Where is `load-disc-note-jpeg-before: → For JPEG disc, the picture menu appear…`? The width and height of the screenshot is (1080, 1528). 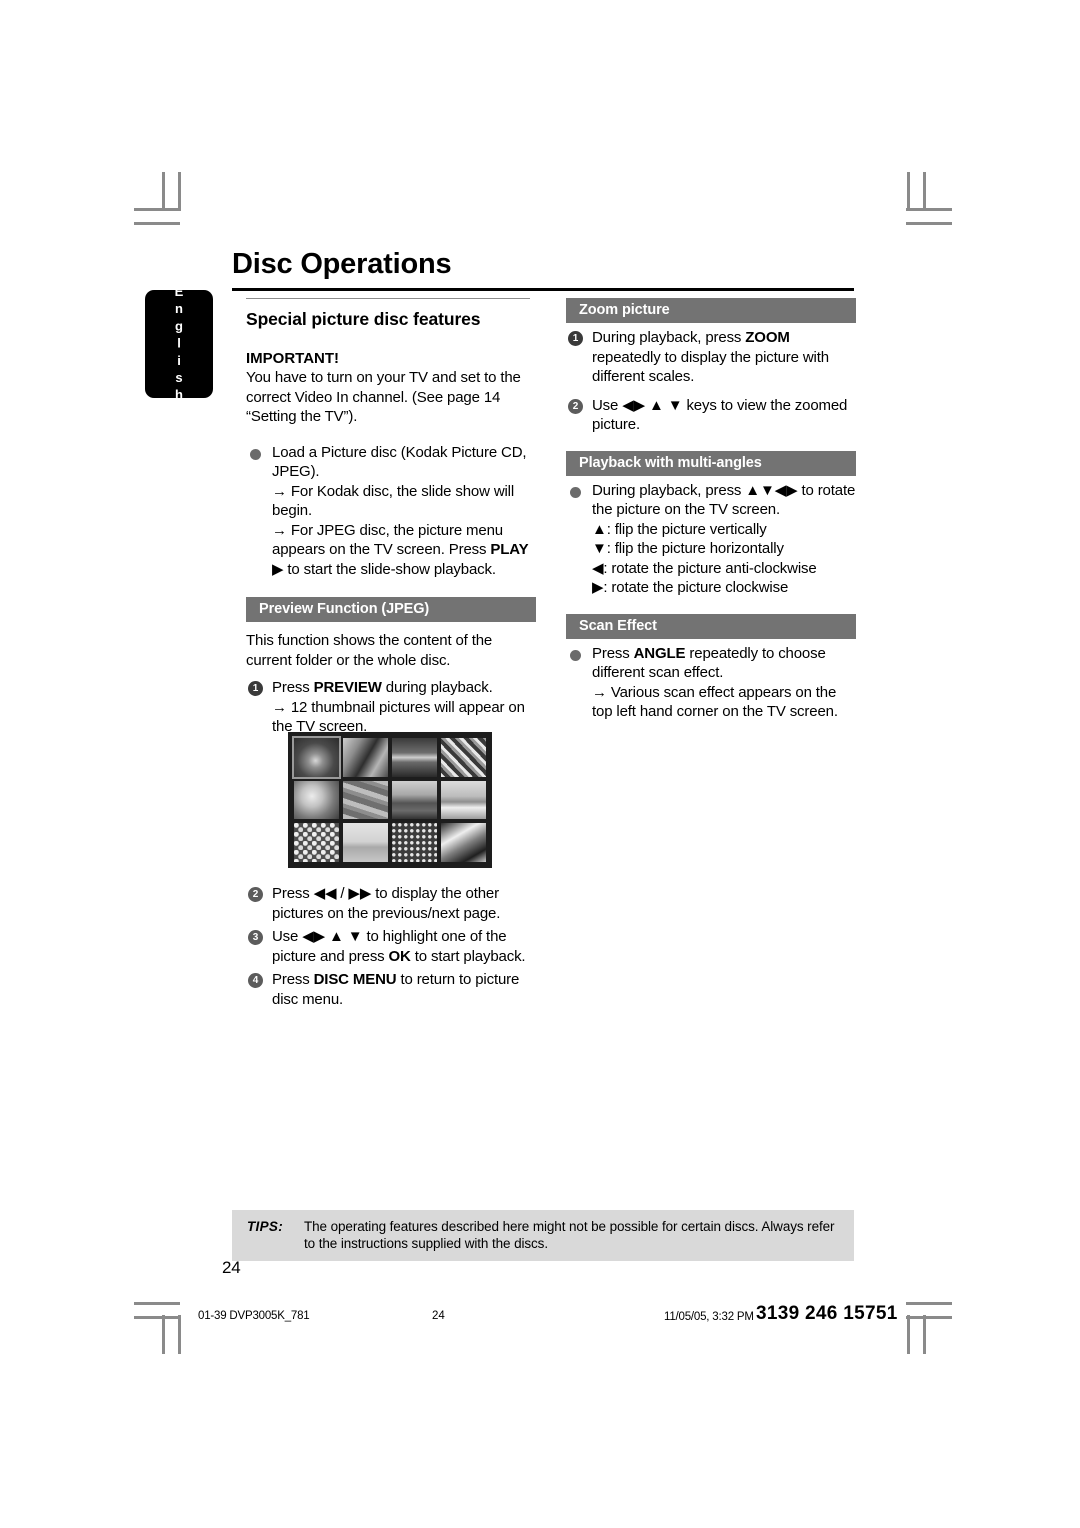 load-disc-note-jpeg-before: → For JPEG disc, the picture menu appear… is located at coordinates (387, 540).